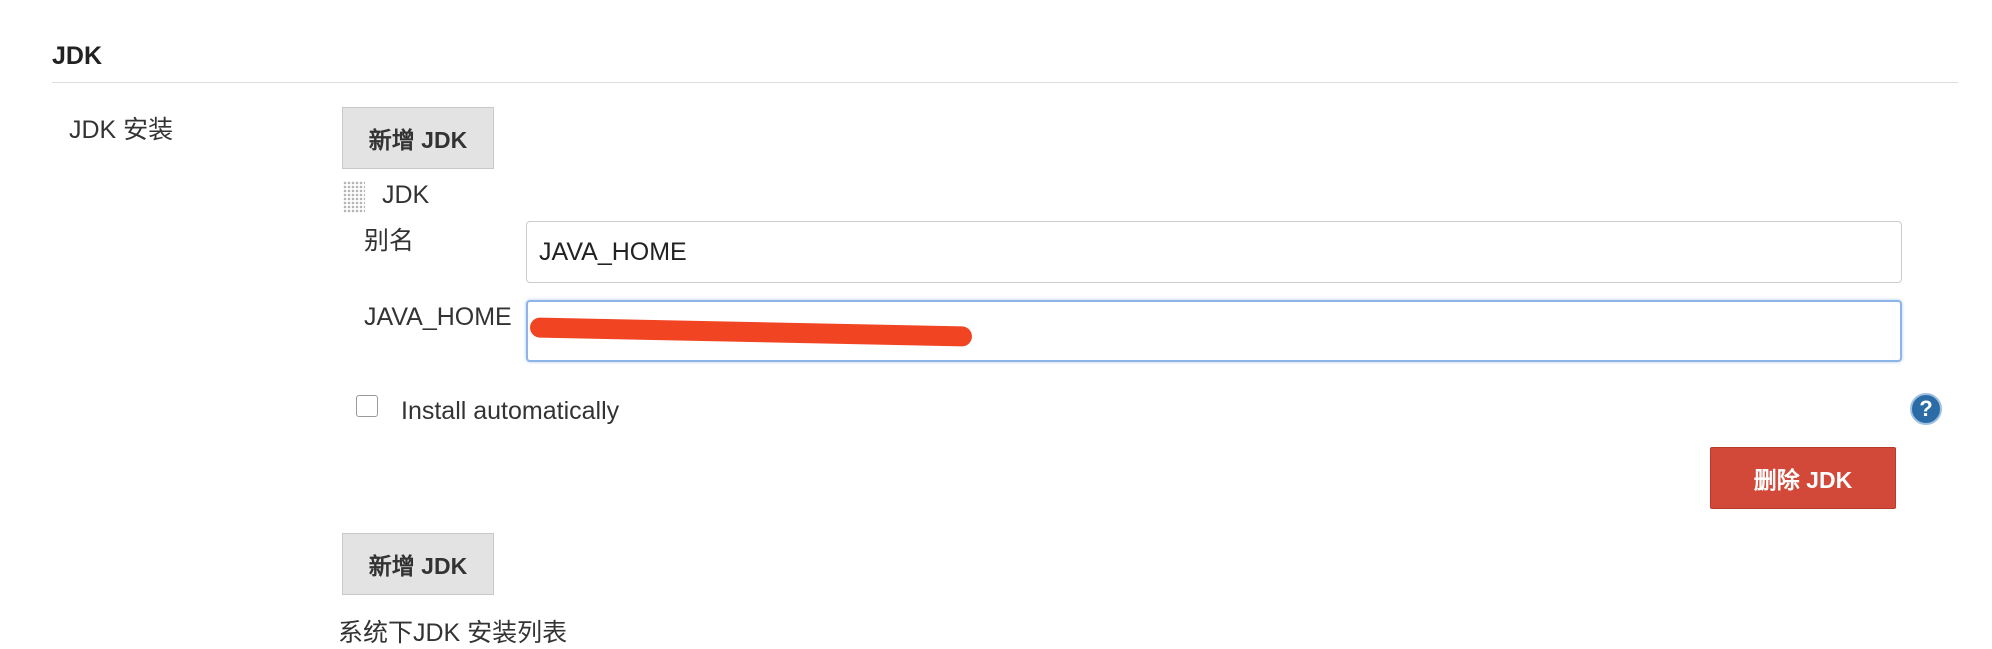  What do you see at coordinates (1803, 478) in the screenshot?
I see `delete-jdk-button: 删除 JDK` at bounding box center [1803, 478].